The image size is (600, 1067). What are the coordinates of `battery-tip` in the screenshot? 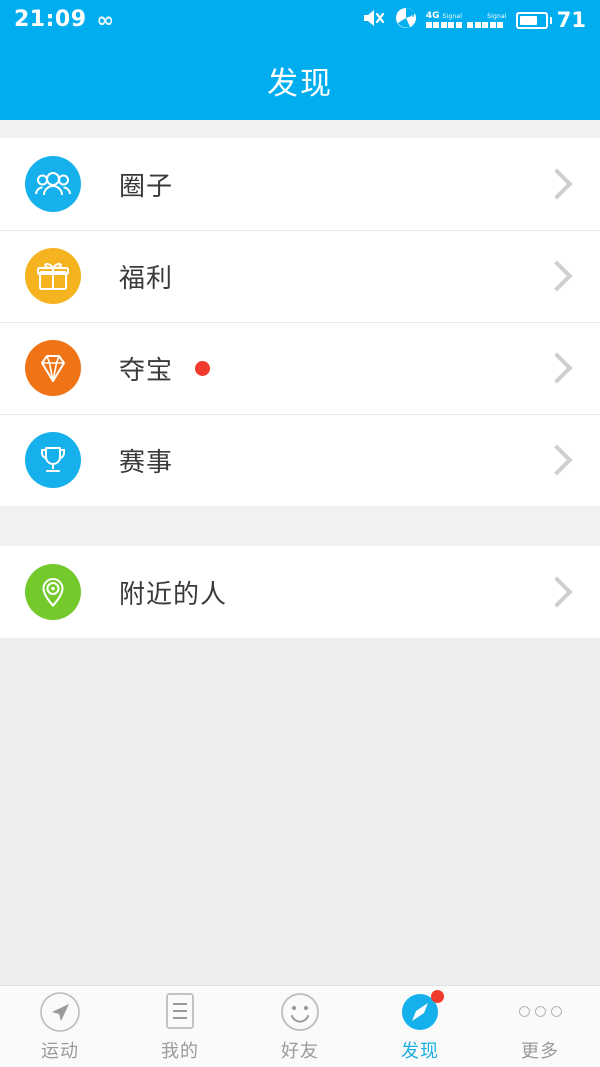 It's located at (550, 20).